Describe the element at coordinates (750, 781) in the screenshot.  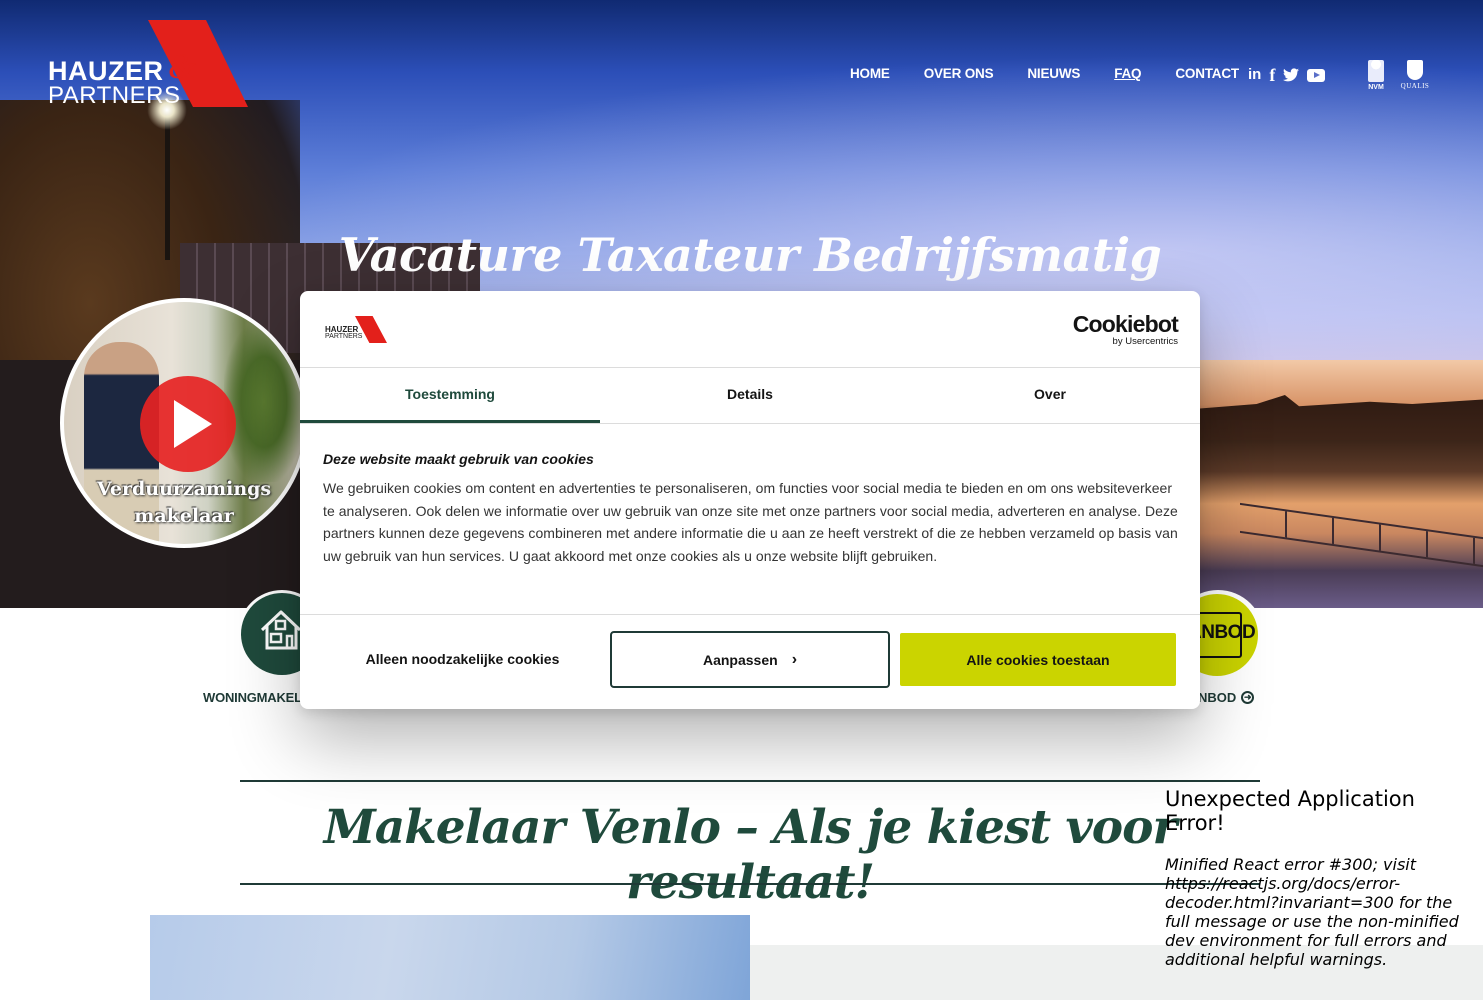
I see `divider-top` at that location.